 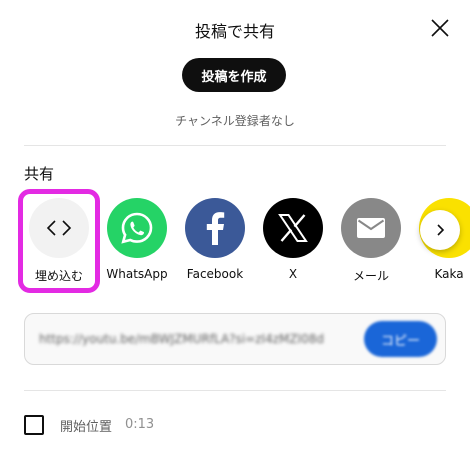 What do you see at coordinates (234, 31) in the screenshot?
I see `dialog-title: 投稿で共有` at bounding box center [234, 31].